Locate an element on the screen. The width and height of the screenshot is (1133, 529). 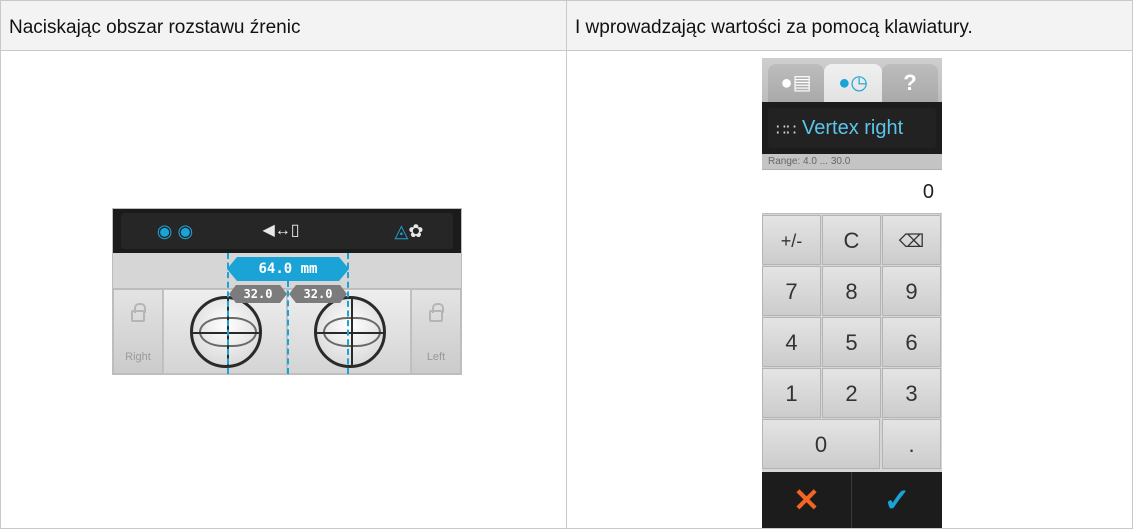
key-4: 4 is located at coordinates (791, 342).